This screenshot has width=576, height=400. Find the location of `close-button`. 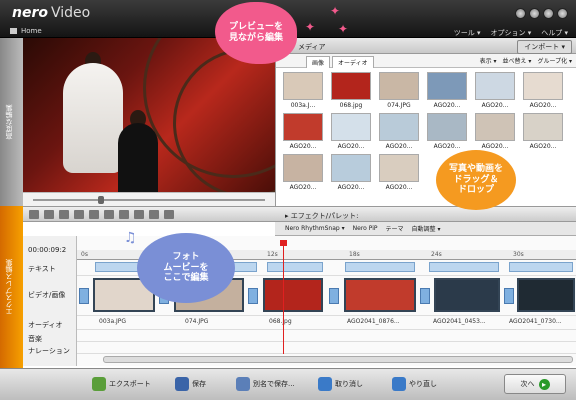

close-button is located at coordinates (562, 13).